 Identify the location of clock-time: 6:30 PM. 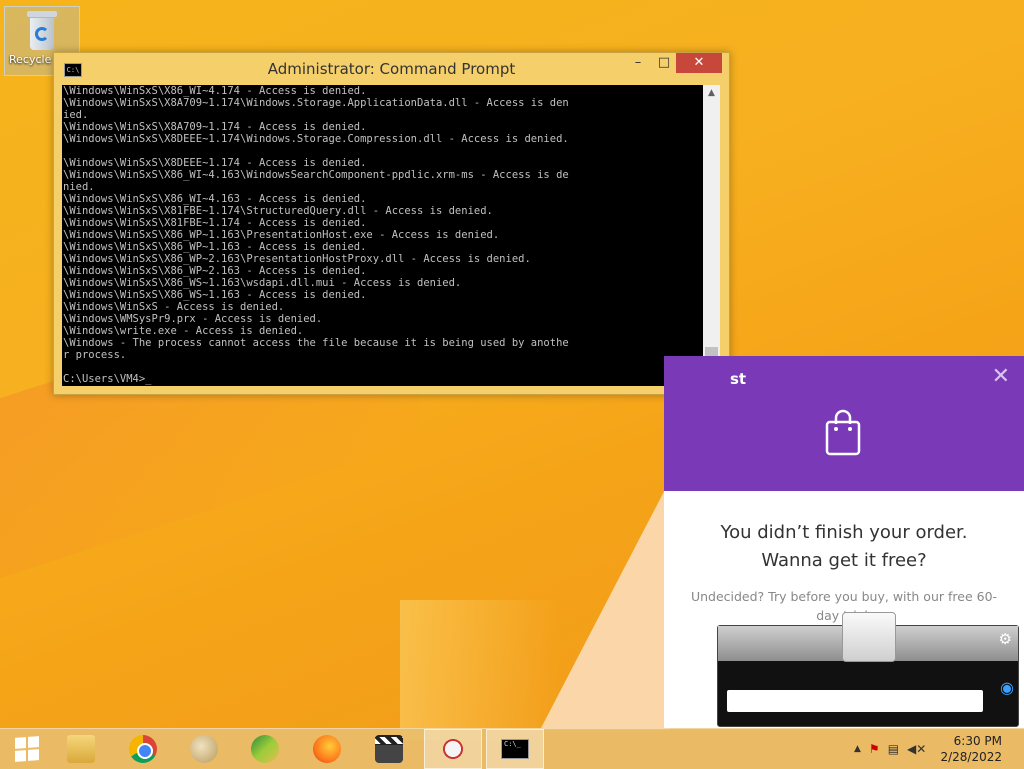
(977, 741).